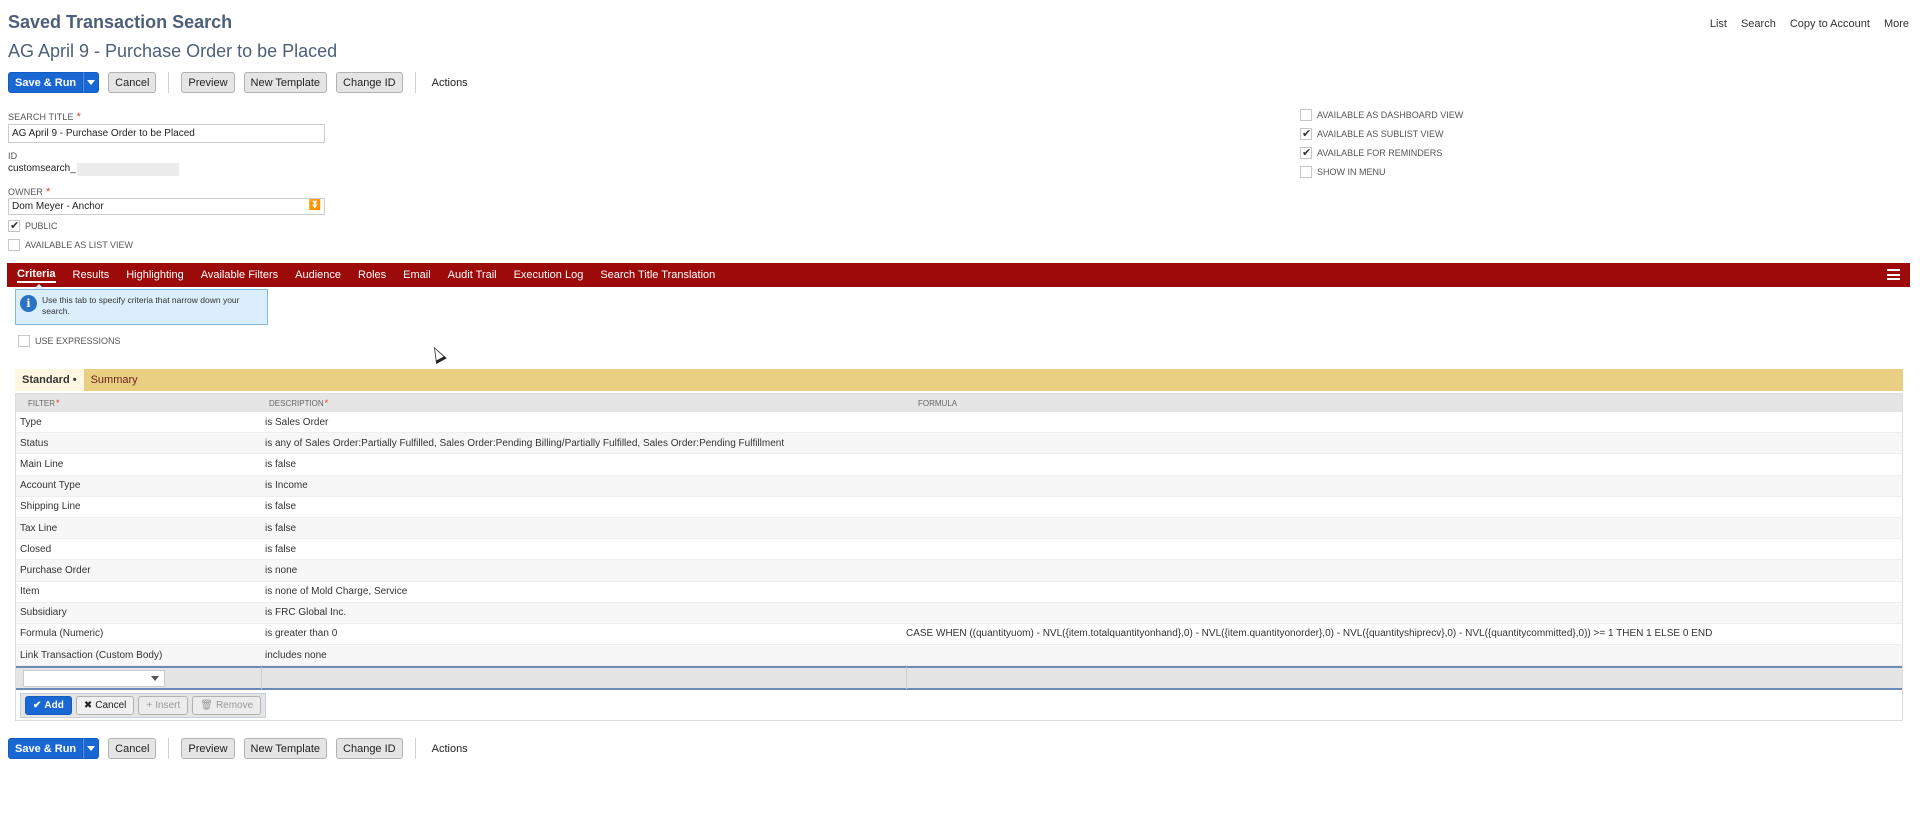  I want to click on subtab-standard: Standard •, so click(49, 380).